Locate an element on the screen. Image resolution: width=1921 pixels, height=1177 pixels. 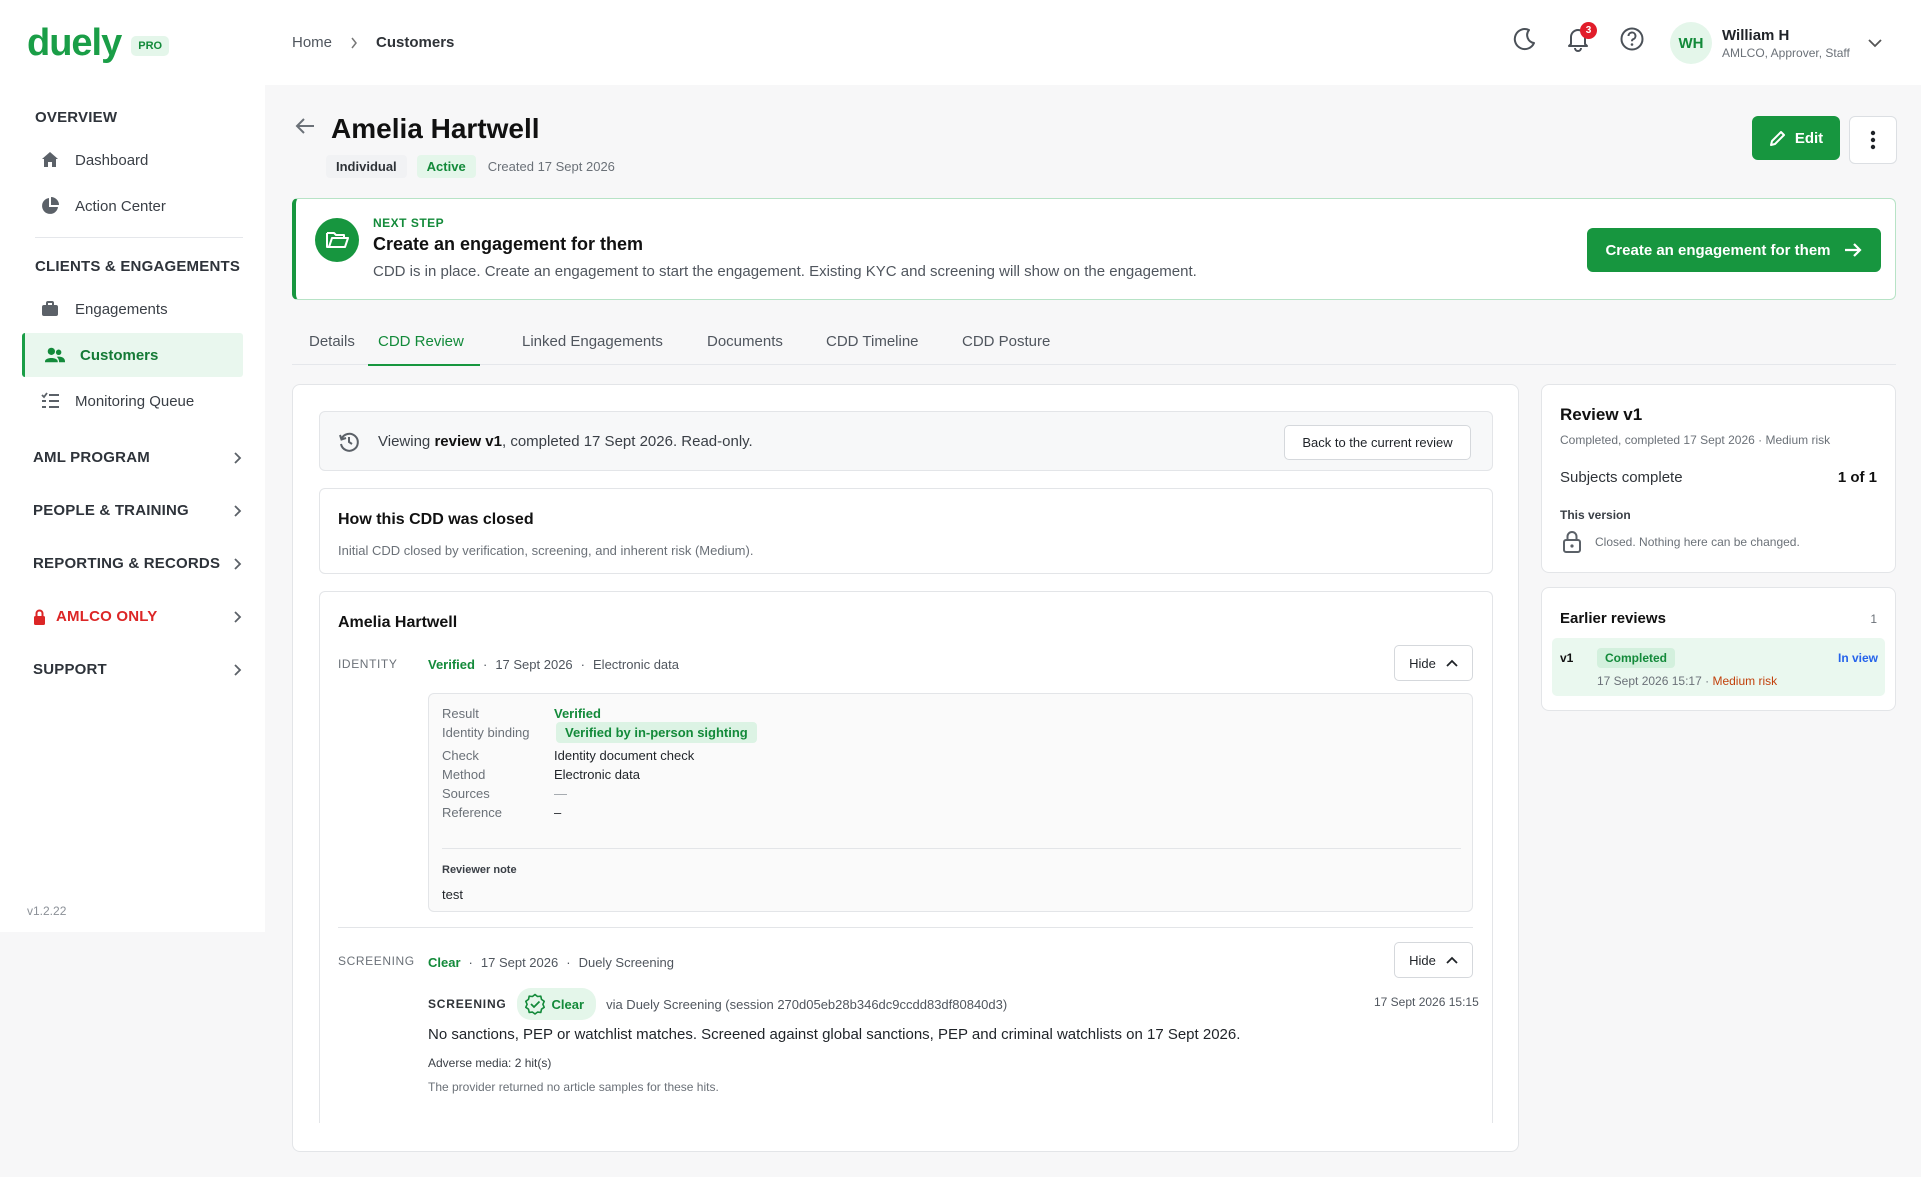
sidebar-item-monitoring-queue: Monitoring Queue is located at coordinates (132, 401).